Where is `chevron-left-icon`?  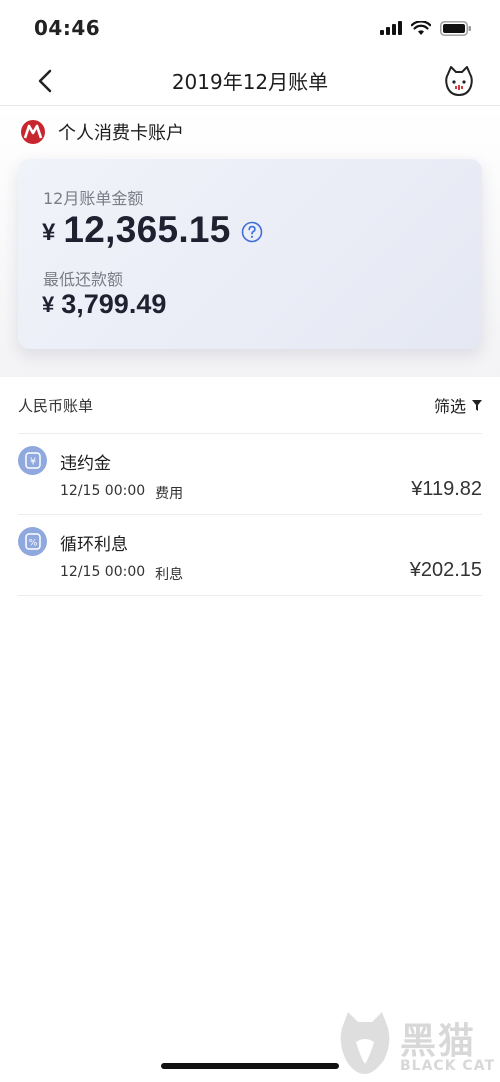 chevron-left-icon is located at coordinates (45, 81).